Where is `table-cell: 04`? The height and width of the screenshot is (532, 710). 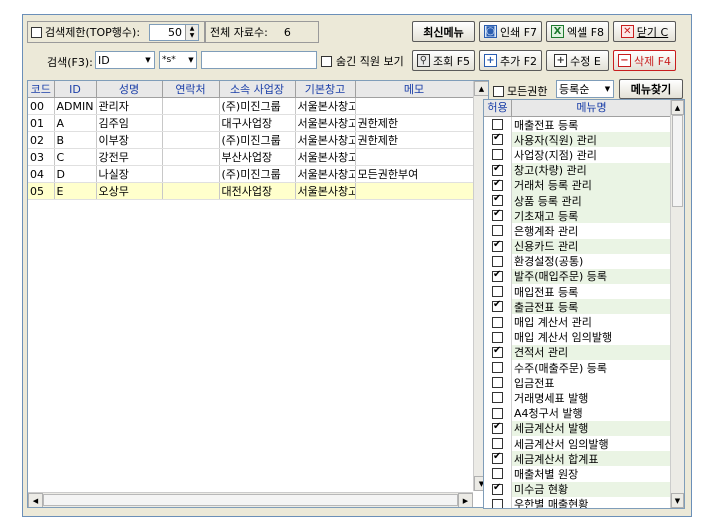
table-cell: 04 is located at coordinates (41, 174).